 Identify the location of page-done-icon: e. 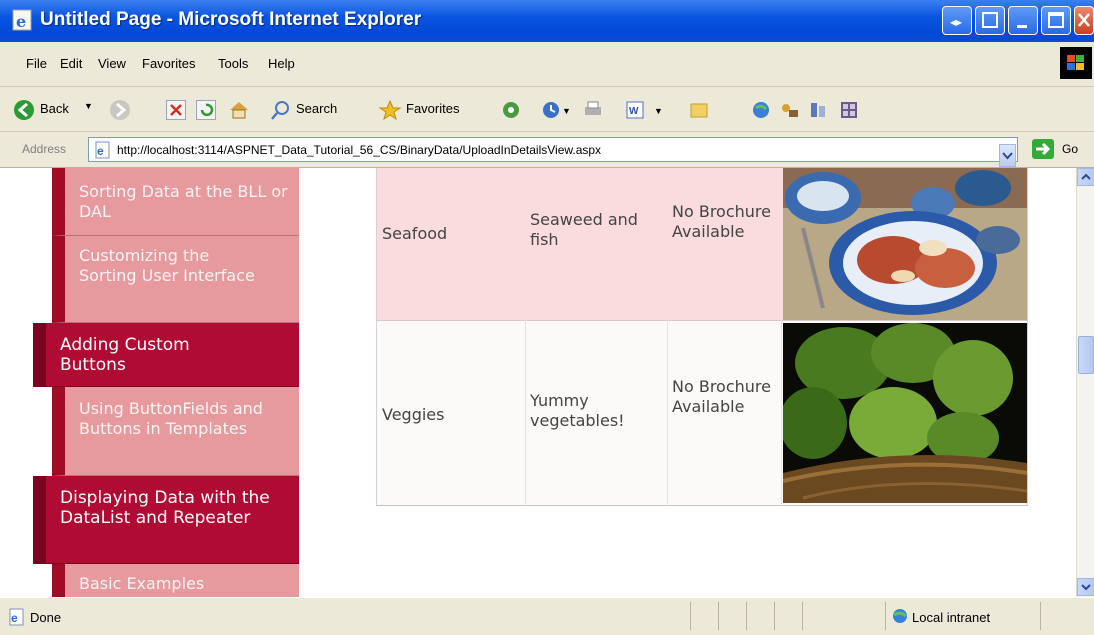
(16, 617).